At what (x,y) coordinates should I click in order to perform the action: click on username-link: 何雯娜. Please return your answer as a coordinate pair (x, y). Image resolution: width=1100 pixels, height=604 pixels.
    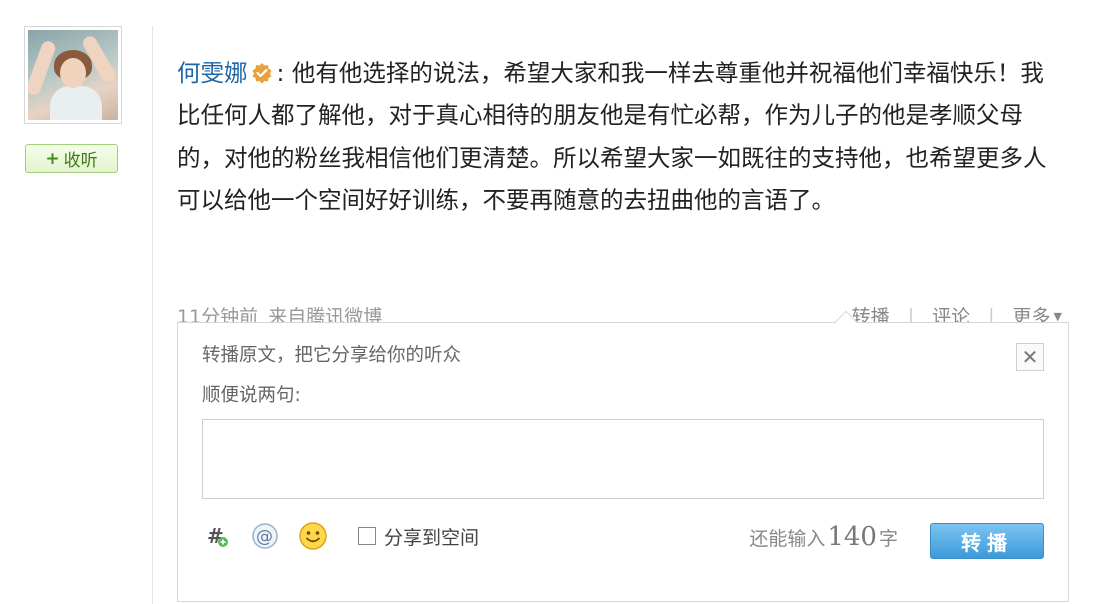
    Looking at the image, I should click on (212, 73).